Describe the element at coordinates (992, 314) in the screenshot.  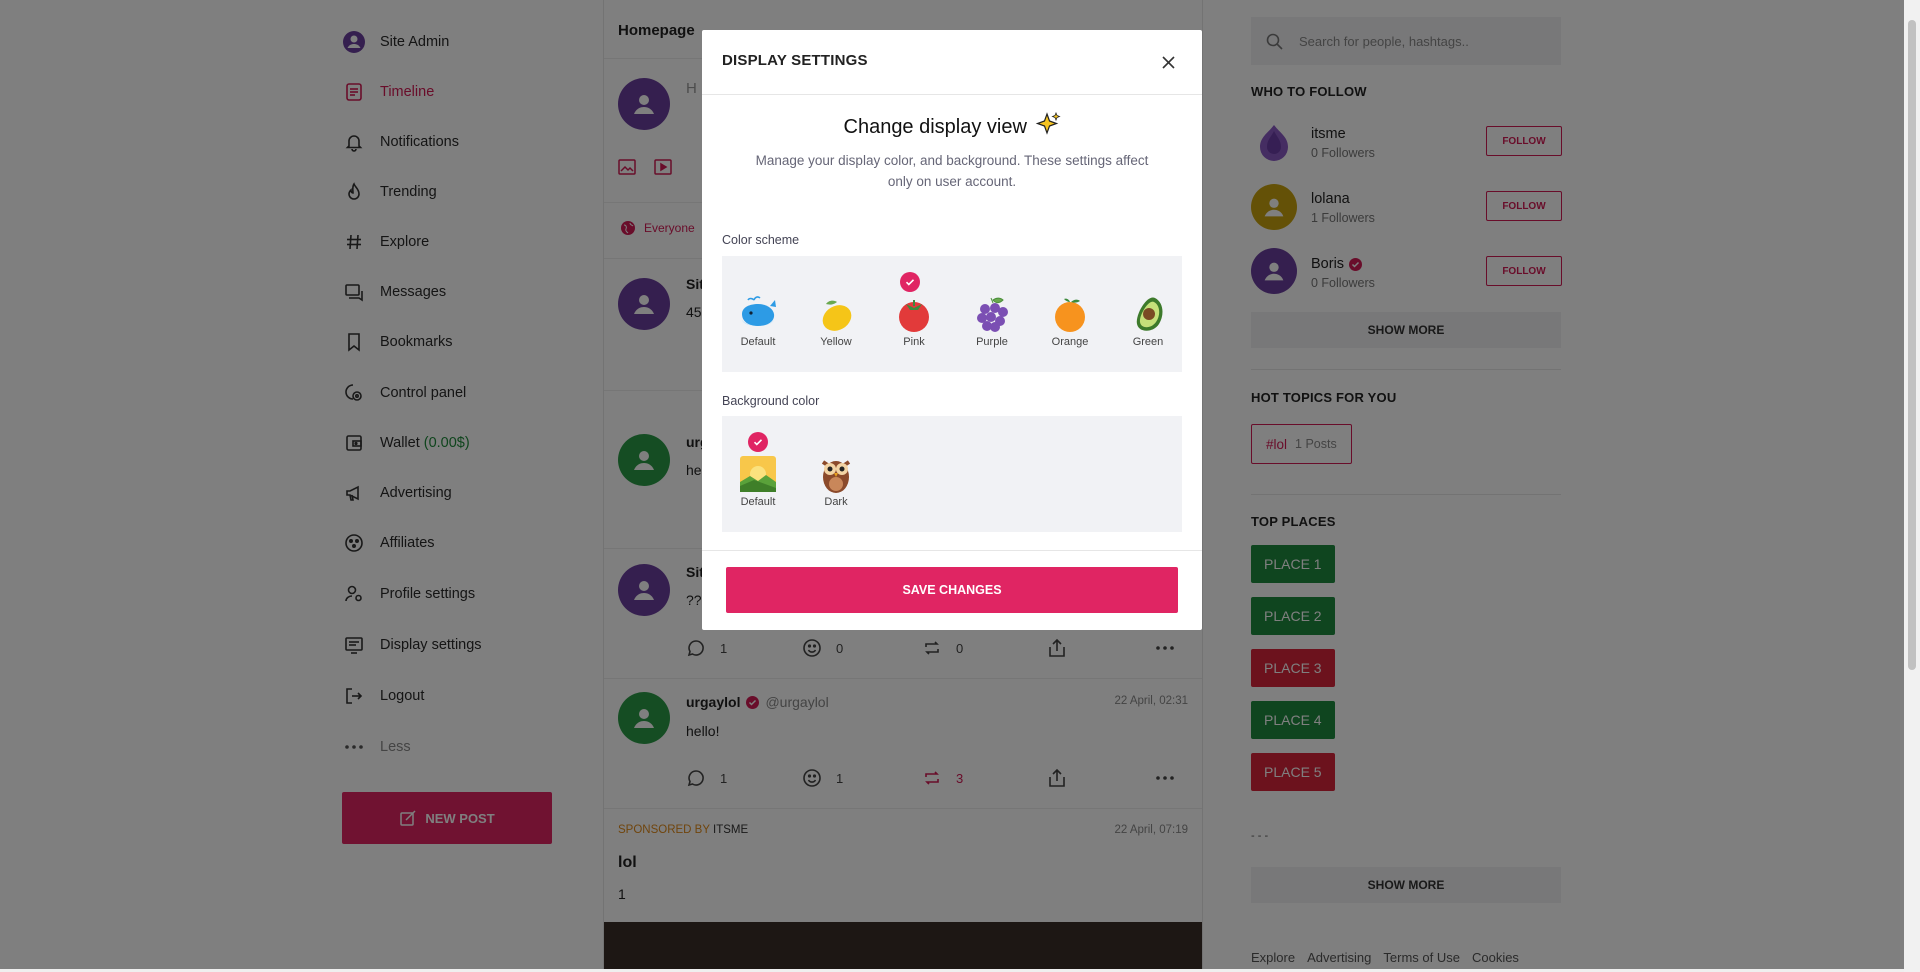
I see `grapes-icon` at that location.